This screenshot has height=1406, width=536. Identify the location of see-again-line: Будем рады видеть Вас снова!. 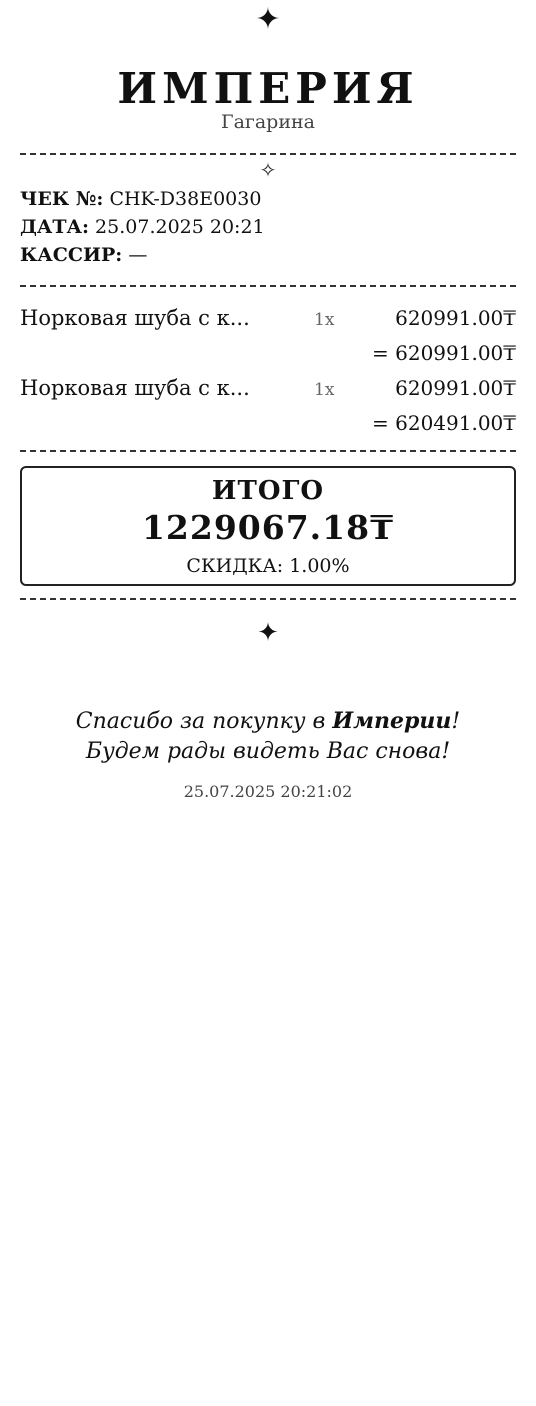
(268, 751).